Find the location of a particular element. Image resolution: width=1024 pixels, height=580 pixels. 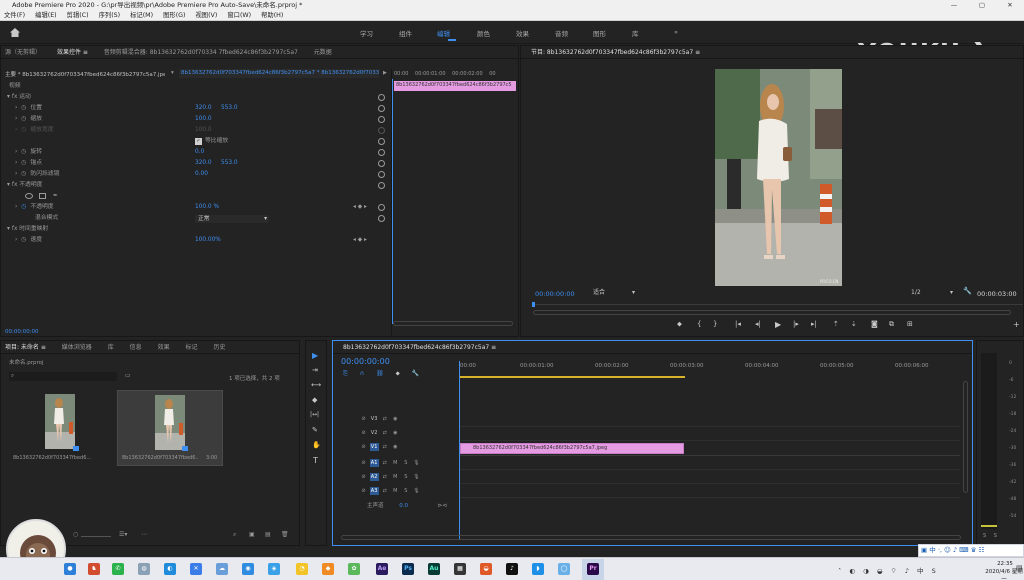

volume-icon: ♪ is located at coordinates (907, 571).